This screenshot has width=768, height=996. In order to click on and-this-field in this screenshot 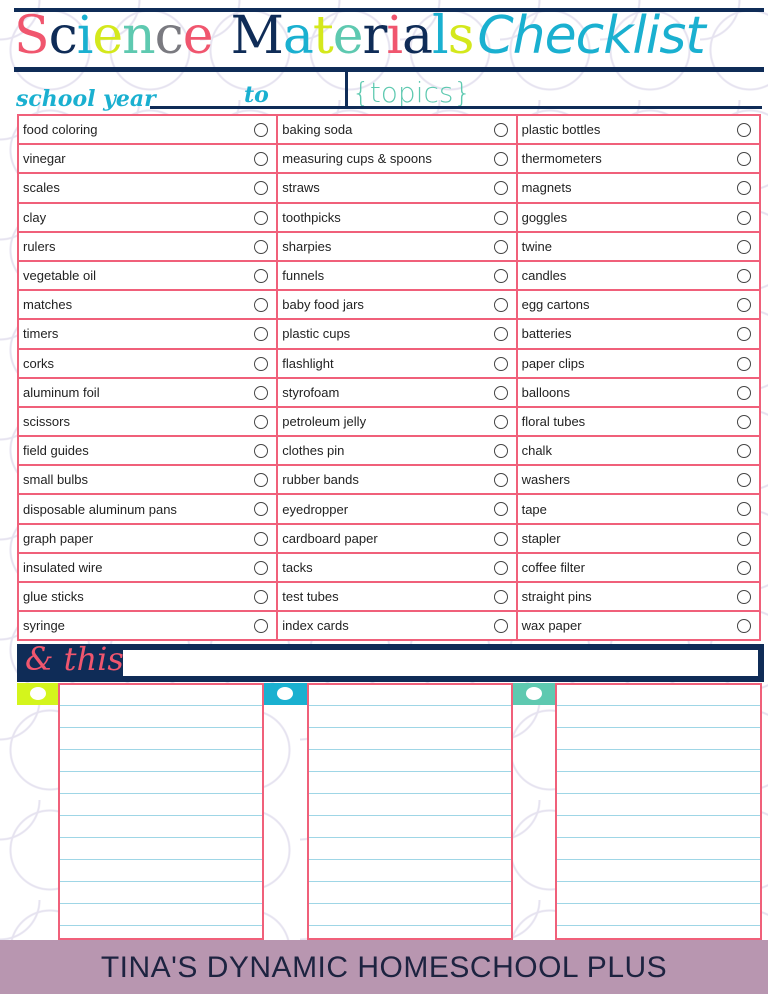, I will do `click(440, 663)`.